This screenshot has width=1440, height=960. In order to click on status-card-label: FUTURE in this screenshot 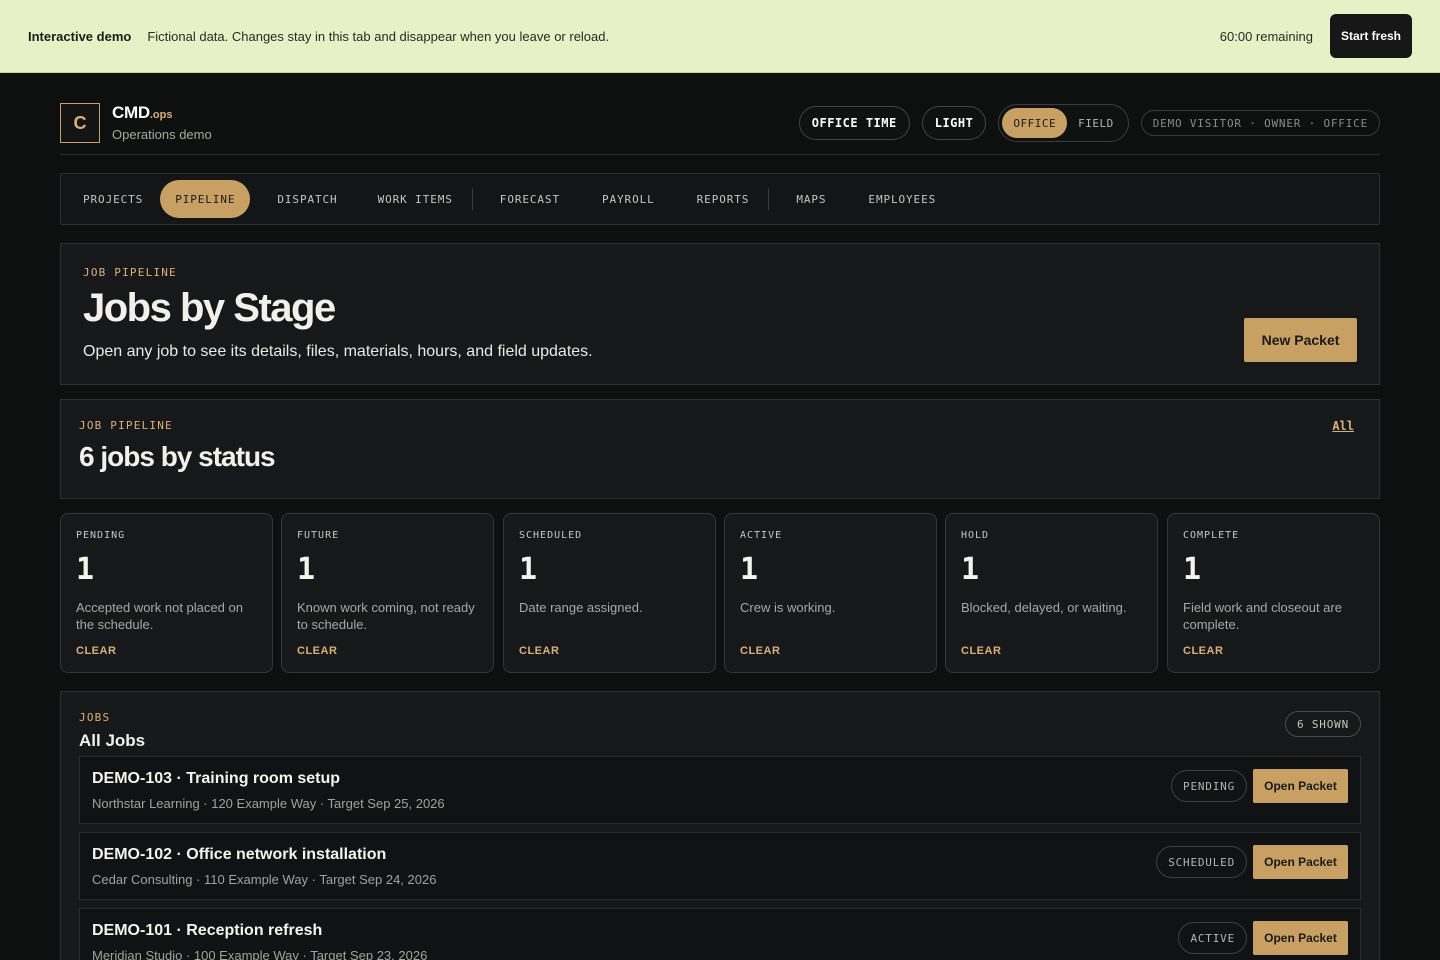, I will do `click(318, 535)`.